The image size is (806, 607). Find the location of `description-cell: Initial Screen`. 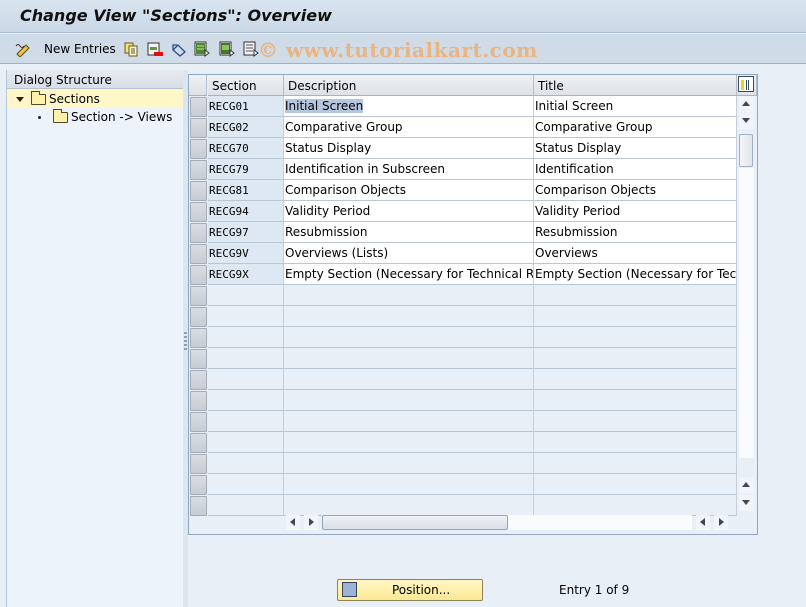

description-cell: Initial Screen is located at coordinates (409, 106).